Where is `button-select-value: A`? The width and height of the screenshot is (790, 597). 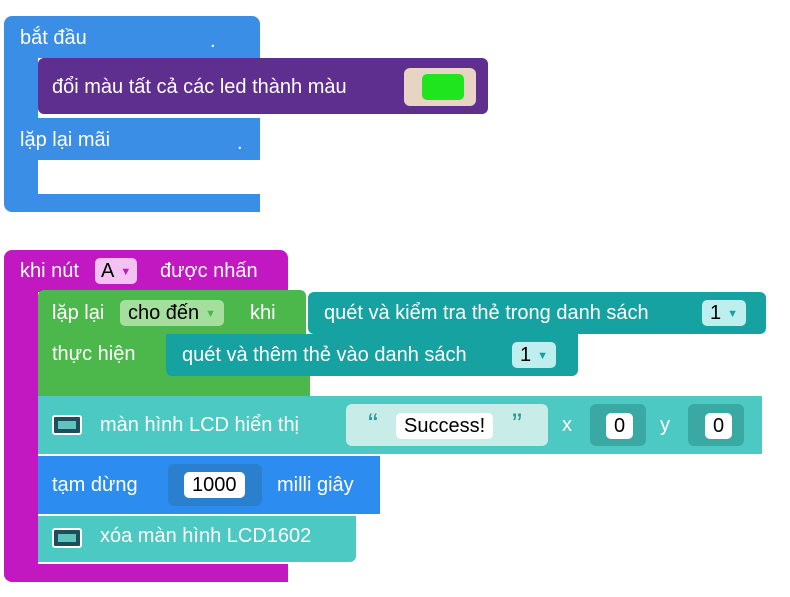 button-select-value: A is located at coordinates (108, 271).